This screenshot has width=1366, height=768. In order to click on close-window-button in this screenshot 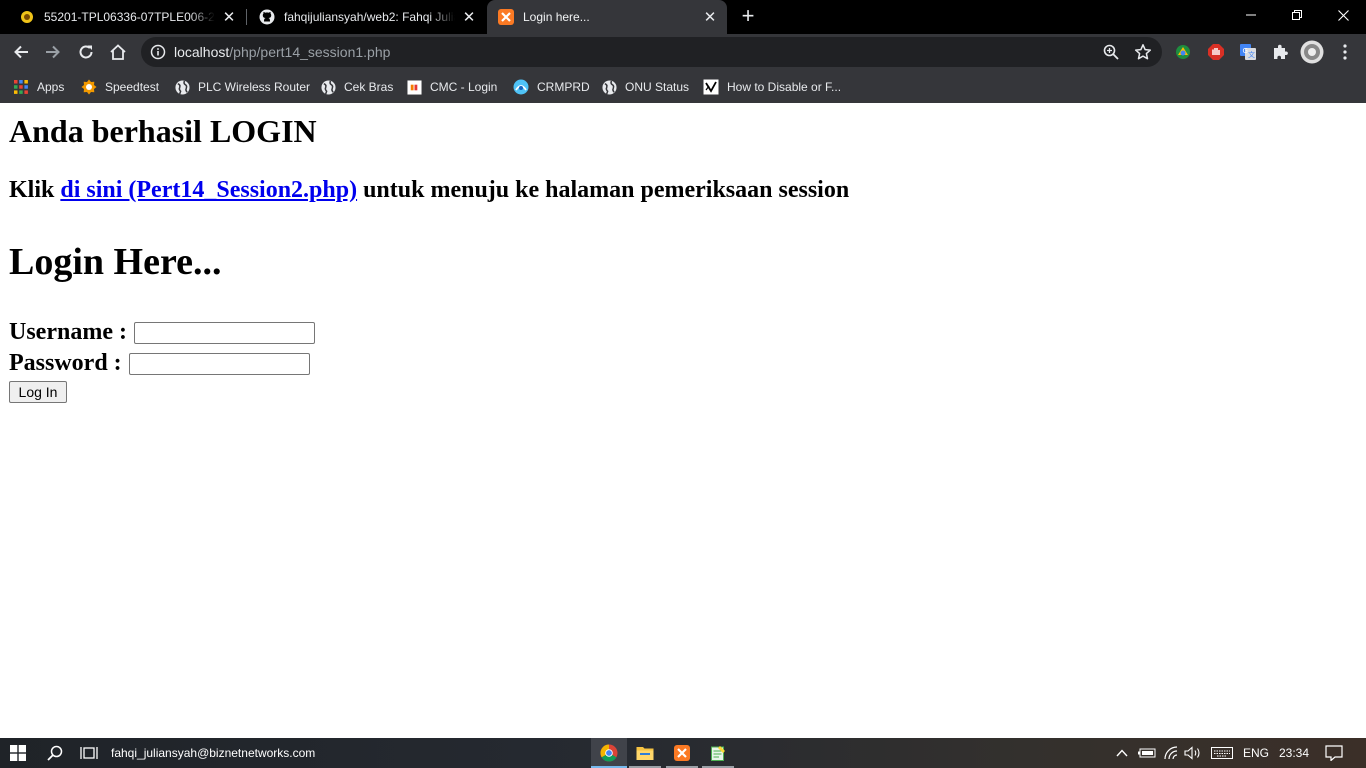, I will do `click(1343, 15)`.